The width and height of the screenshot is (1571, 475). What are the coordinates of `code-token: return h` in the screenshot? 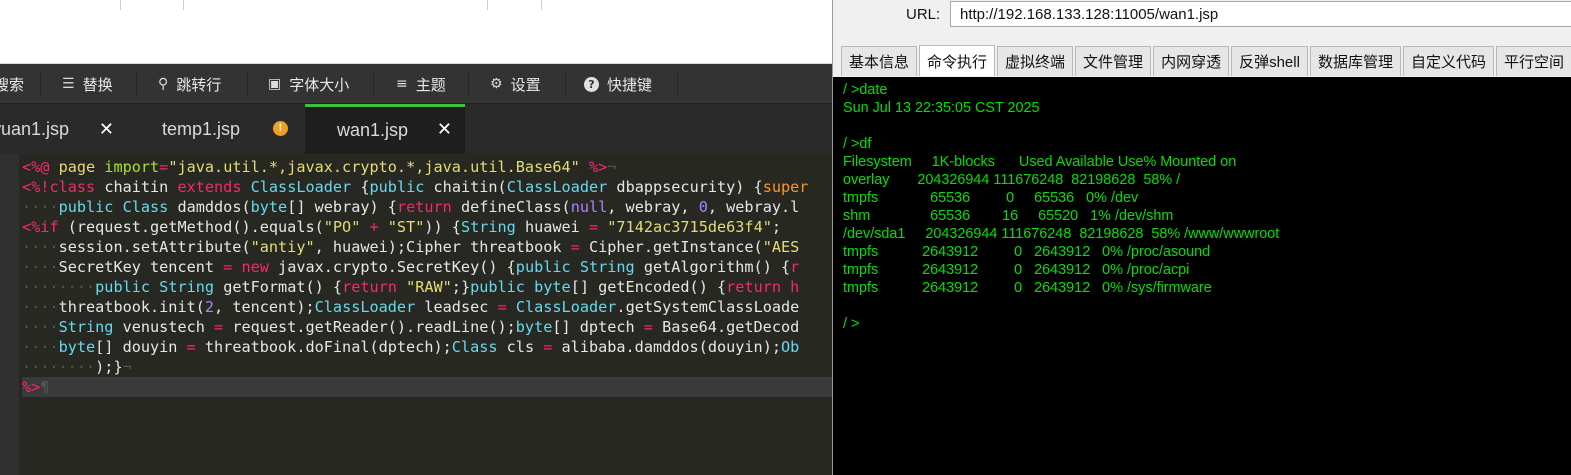 It's located at (763, 287).